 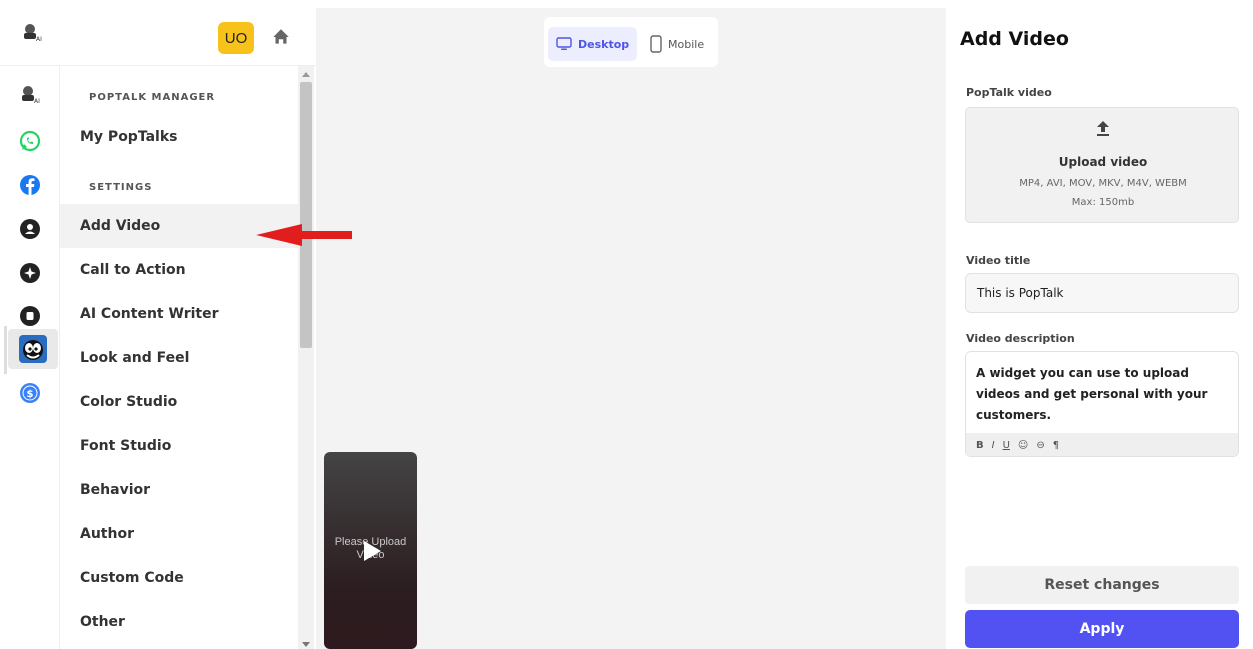 I want to click on section-heading-manager: POPTALK MANAGER, so click(x=152, y=97).